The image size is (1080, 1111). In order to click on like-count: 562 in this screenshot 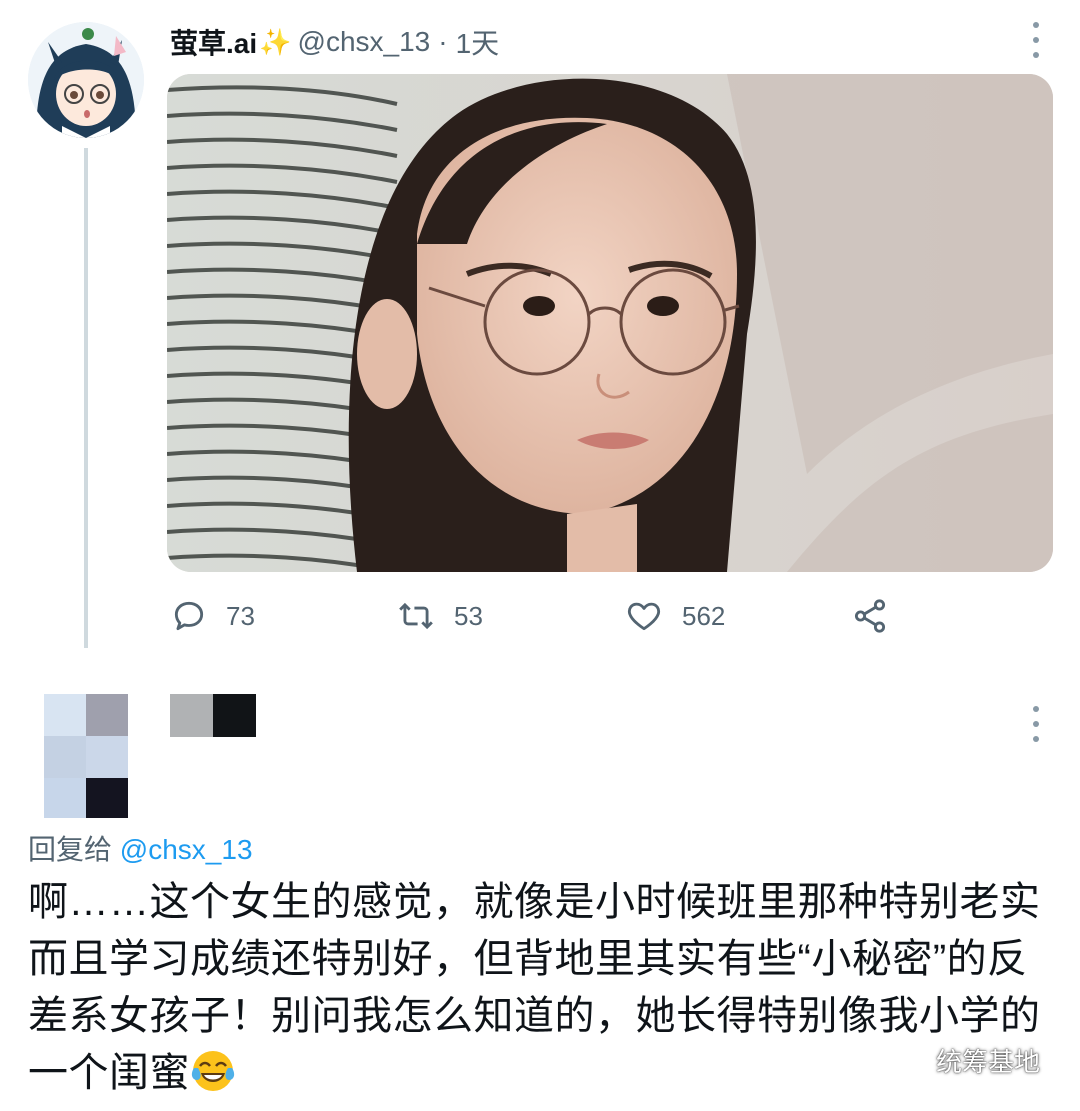, I will do `click(704, 615)`.